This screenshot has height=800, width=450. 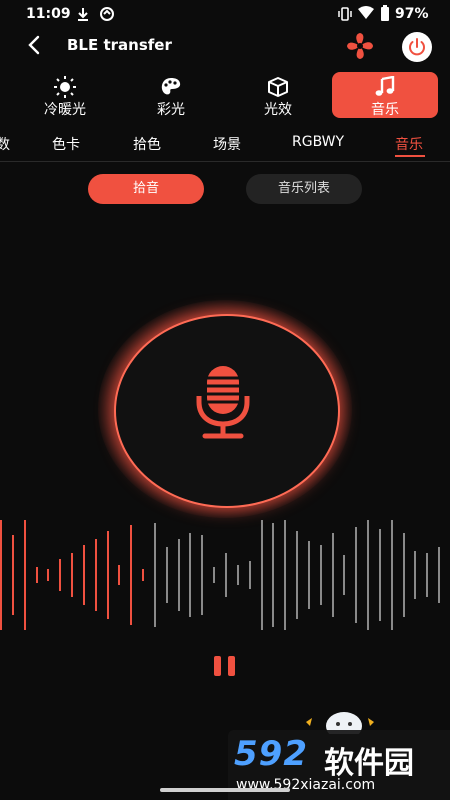 I want to click on vibrate-icon, so click(x=345, y=14).